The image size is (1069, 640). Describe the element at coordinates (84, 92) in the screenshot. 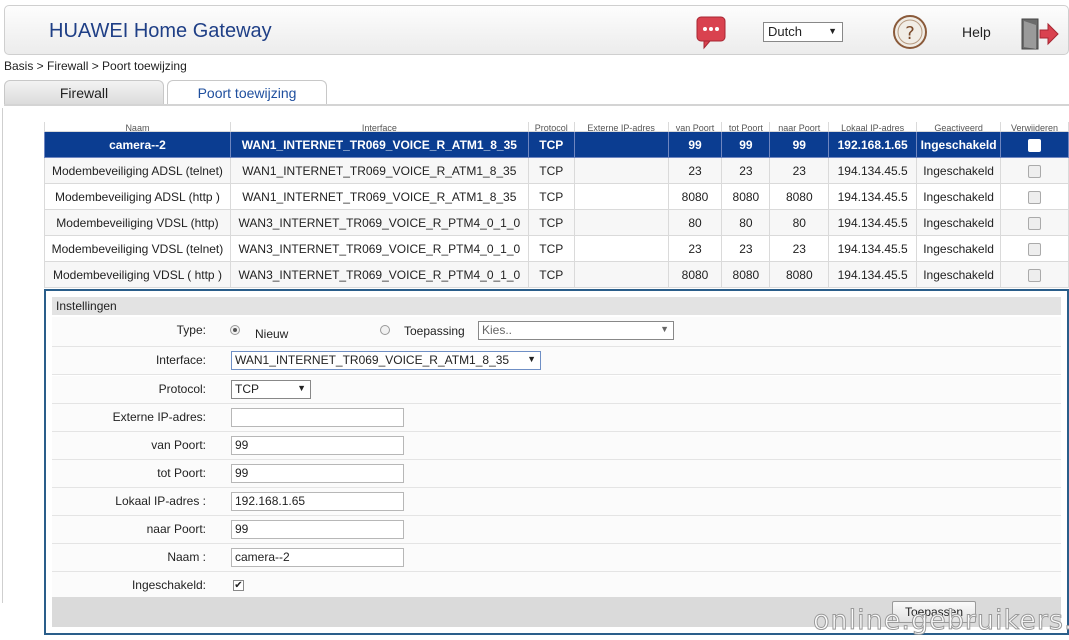

I see `tab-firewall: Firewall` at that location.